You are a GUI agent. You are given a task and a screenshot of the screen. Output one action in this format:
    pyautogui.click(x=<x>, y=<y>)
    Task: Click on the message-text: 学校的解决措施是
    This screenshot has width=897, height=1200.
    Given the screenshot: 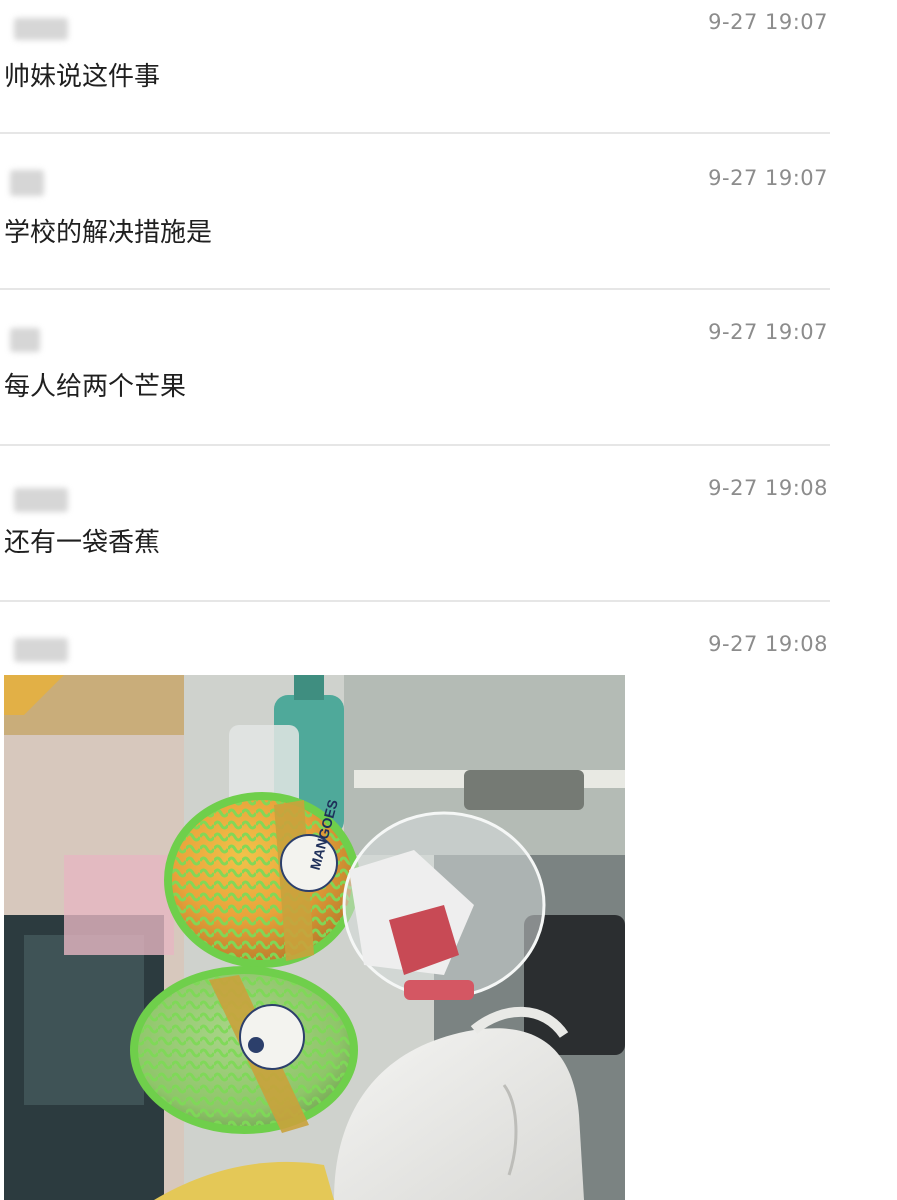 What is the action you would take?
    pyautogui.click(x=108, y=233)
    